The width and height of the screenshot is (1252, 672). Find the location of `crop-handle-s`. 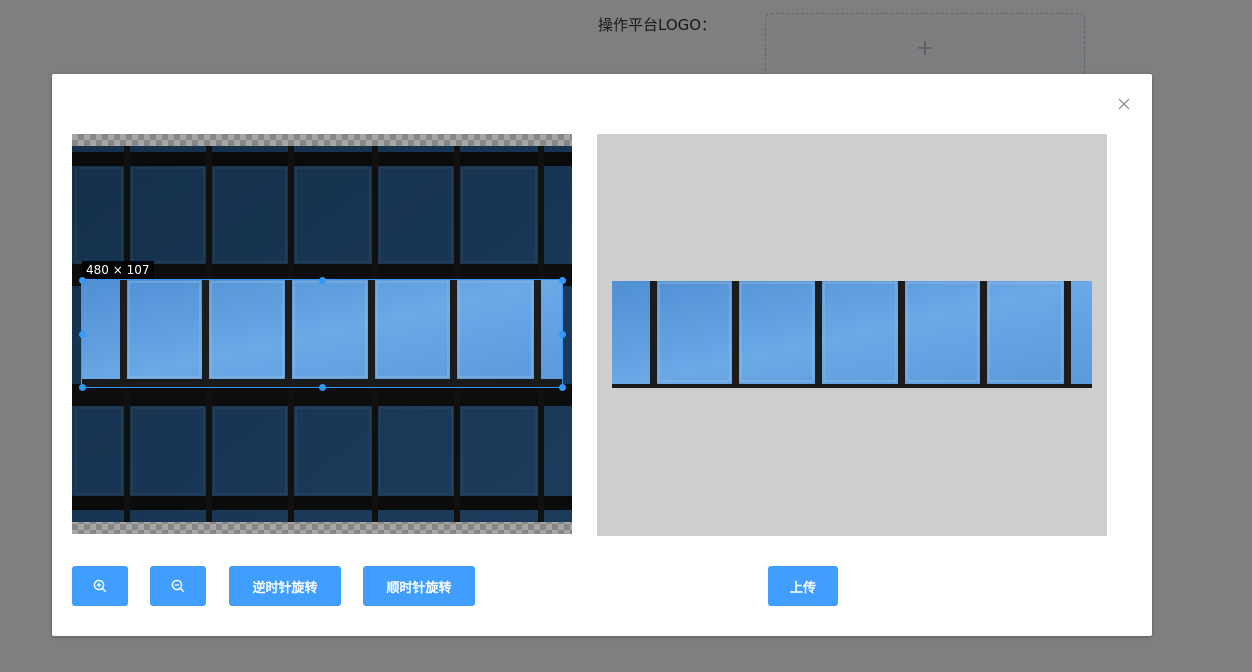

crop-handle-s is located at coordinates (322, 387).